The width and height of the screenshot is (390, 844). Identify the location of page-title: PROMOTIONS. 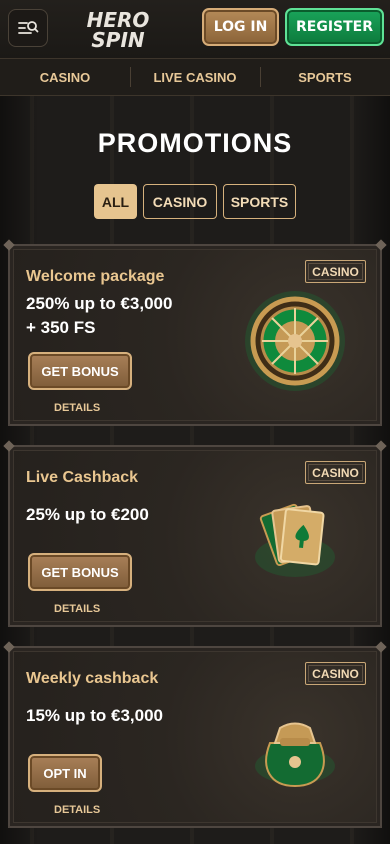
(195, 143).